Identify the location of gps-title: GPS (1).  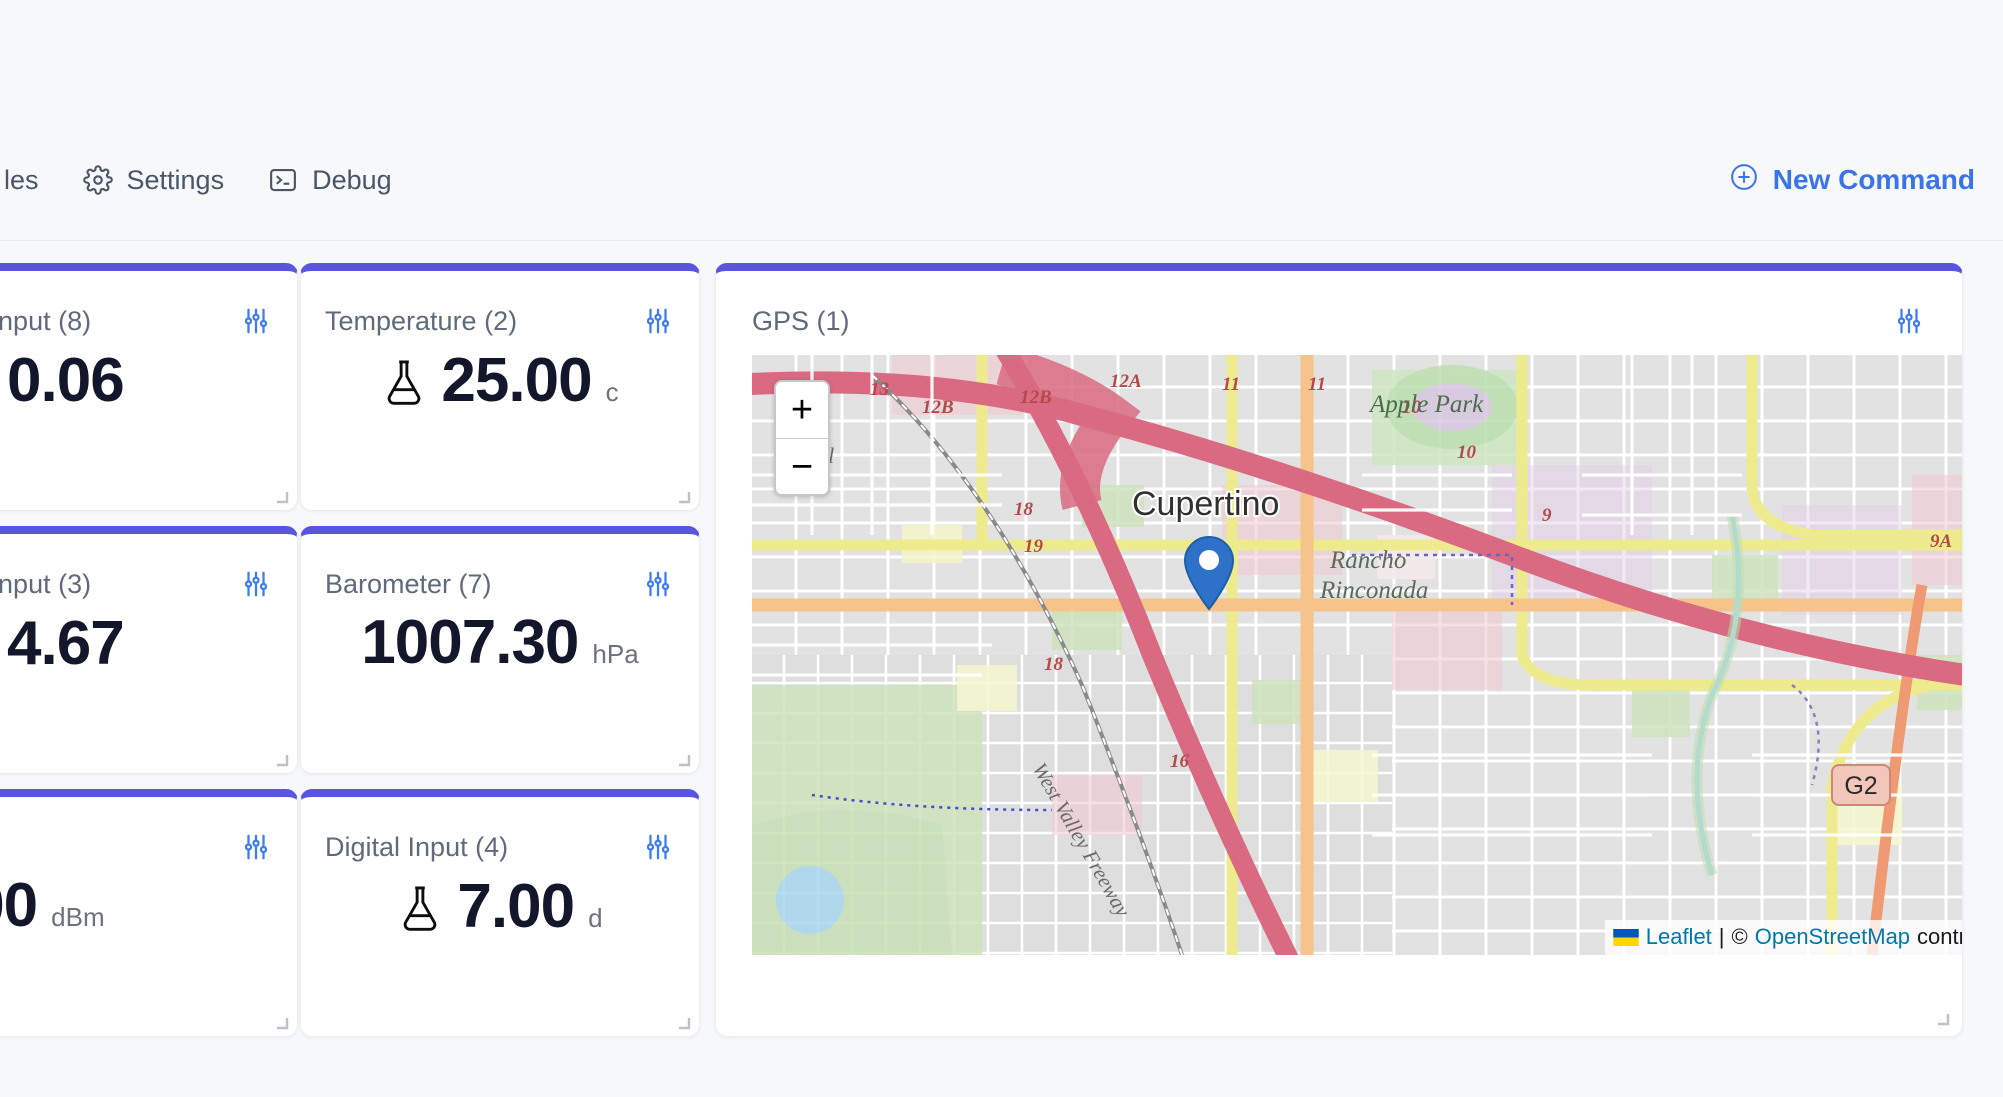
(801, 320).